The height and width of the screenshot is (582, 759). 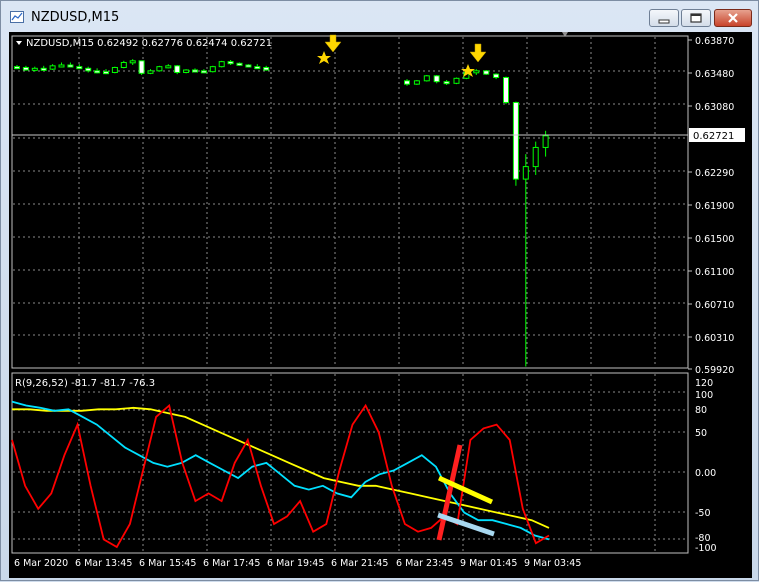 I want to click on time-axis-label: 6 Mar 19:45, so click(x=295, y=563).